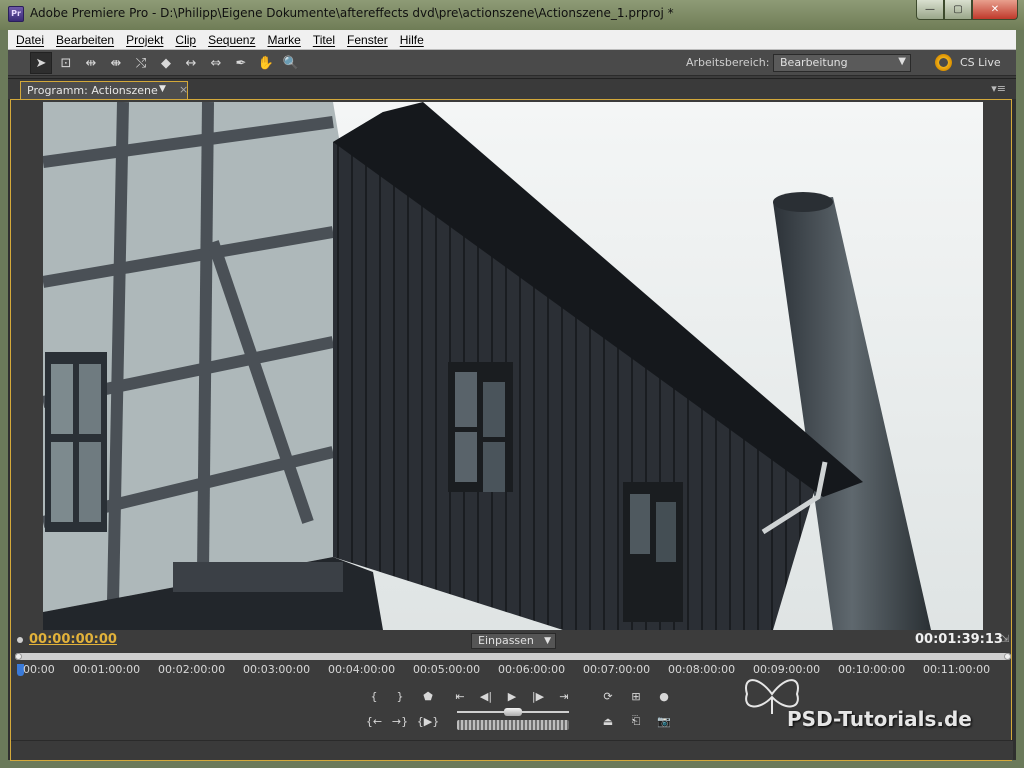  What do you see at coordinates (144, 40) in the screenshot?
I see `menu-projekt: Projekt` at bounding box center [144, 40].